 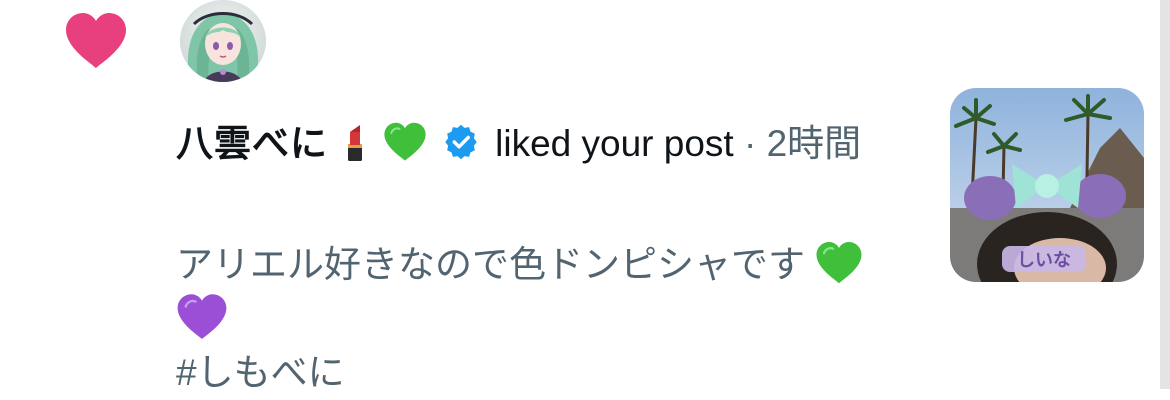 I want to click on post-thumbnail-image: しいな, so click(x=1047, y=185).